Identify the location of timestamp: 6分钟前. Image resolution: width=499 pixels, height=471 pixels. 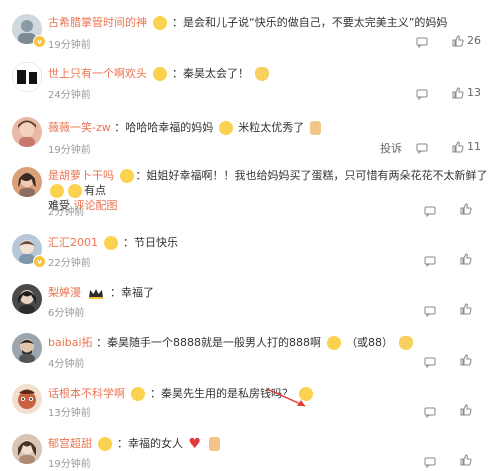
(66, 313).